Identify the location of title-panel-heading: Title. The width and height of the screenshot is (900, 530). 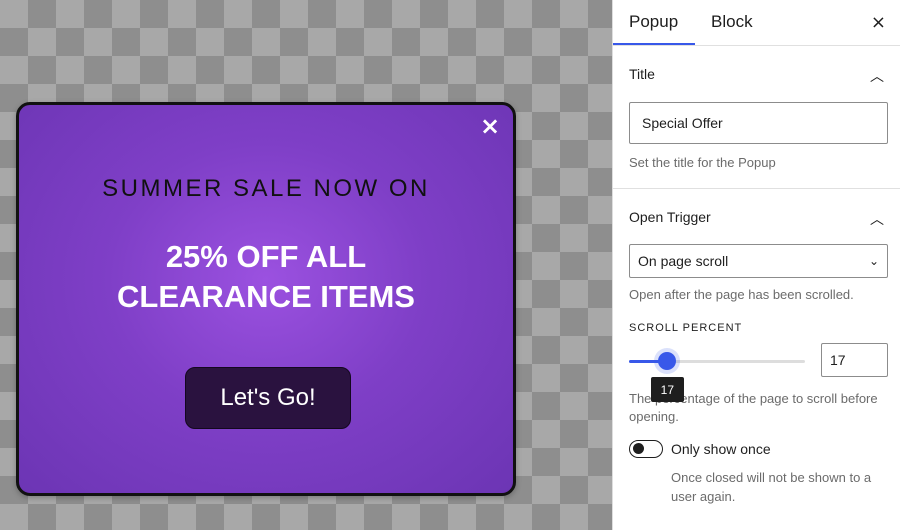
(642, 74).